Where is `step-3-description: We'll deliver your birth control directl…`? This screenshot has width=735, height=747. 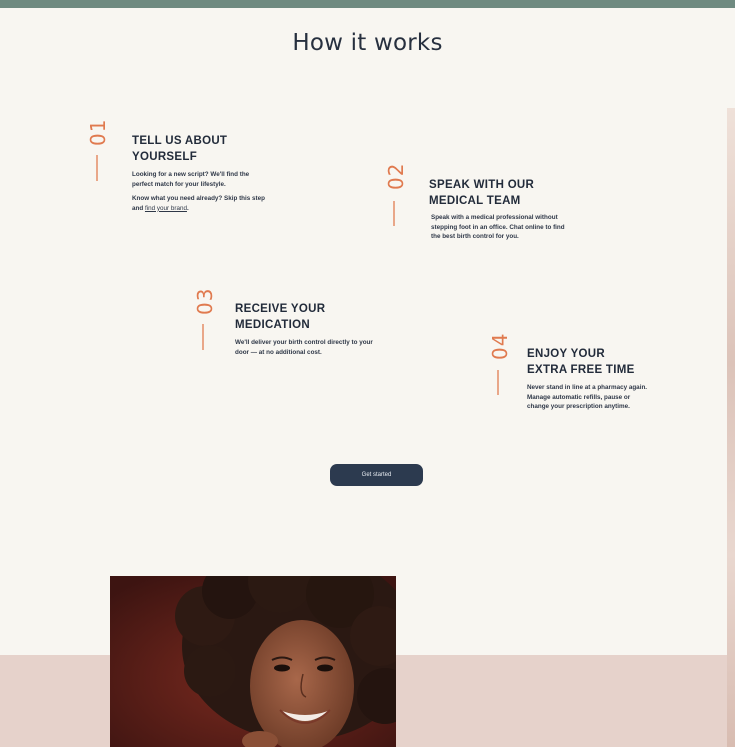
step-3-description: We'll deliver your birth control directl… is located at coordinates (304, 347).